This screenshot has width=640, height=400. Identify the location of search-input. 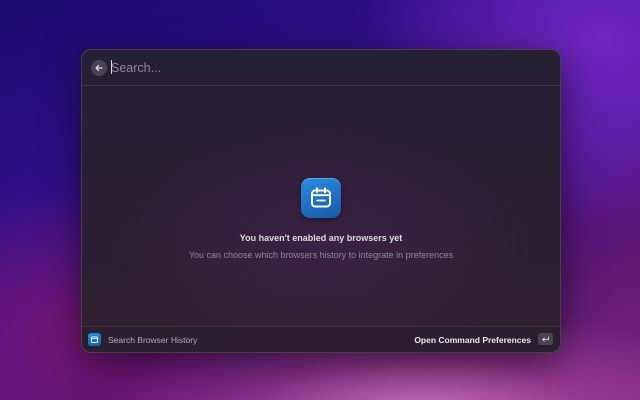
(321, 68).